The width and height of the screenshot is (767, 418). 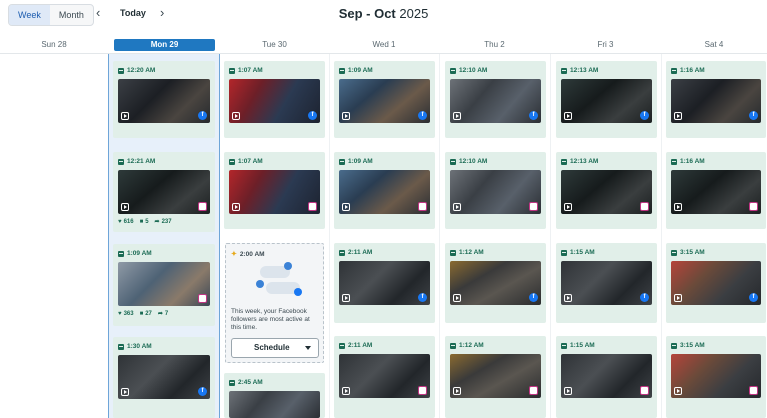 I want to click on schedule-button-label: Schedule, so click(x=272, y=347).